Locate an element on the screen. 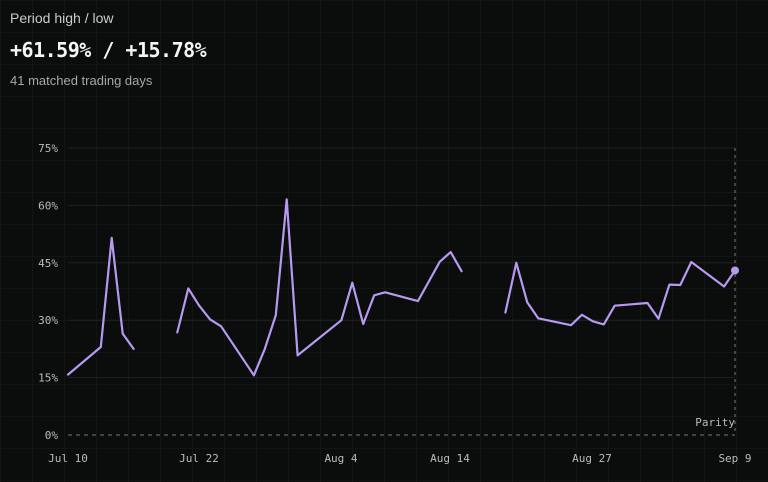 Image resolution: width=768 pixels, height=482 pixels. x-tick-label: Sep 9 is located at coordinates (734, 458).